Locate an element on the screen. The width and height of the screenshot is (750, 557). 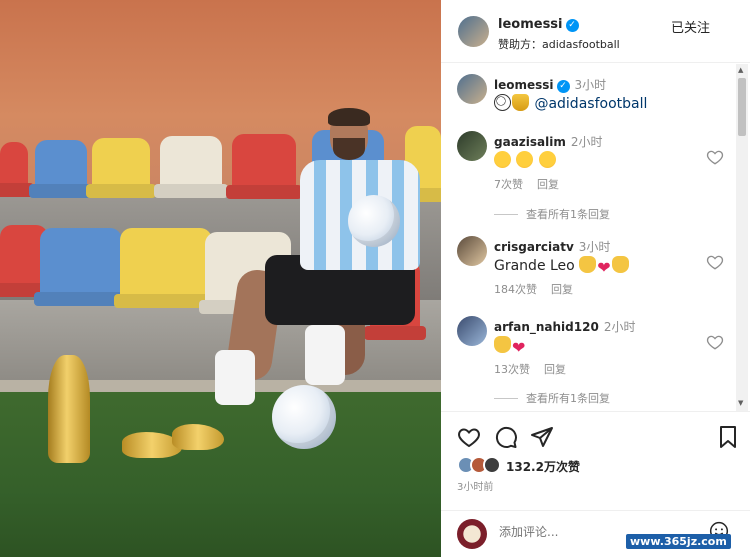
comment-meta: 13次赞 回复 is located at coordinates (537, 369).